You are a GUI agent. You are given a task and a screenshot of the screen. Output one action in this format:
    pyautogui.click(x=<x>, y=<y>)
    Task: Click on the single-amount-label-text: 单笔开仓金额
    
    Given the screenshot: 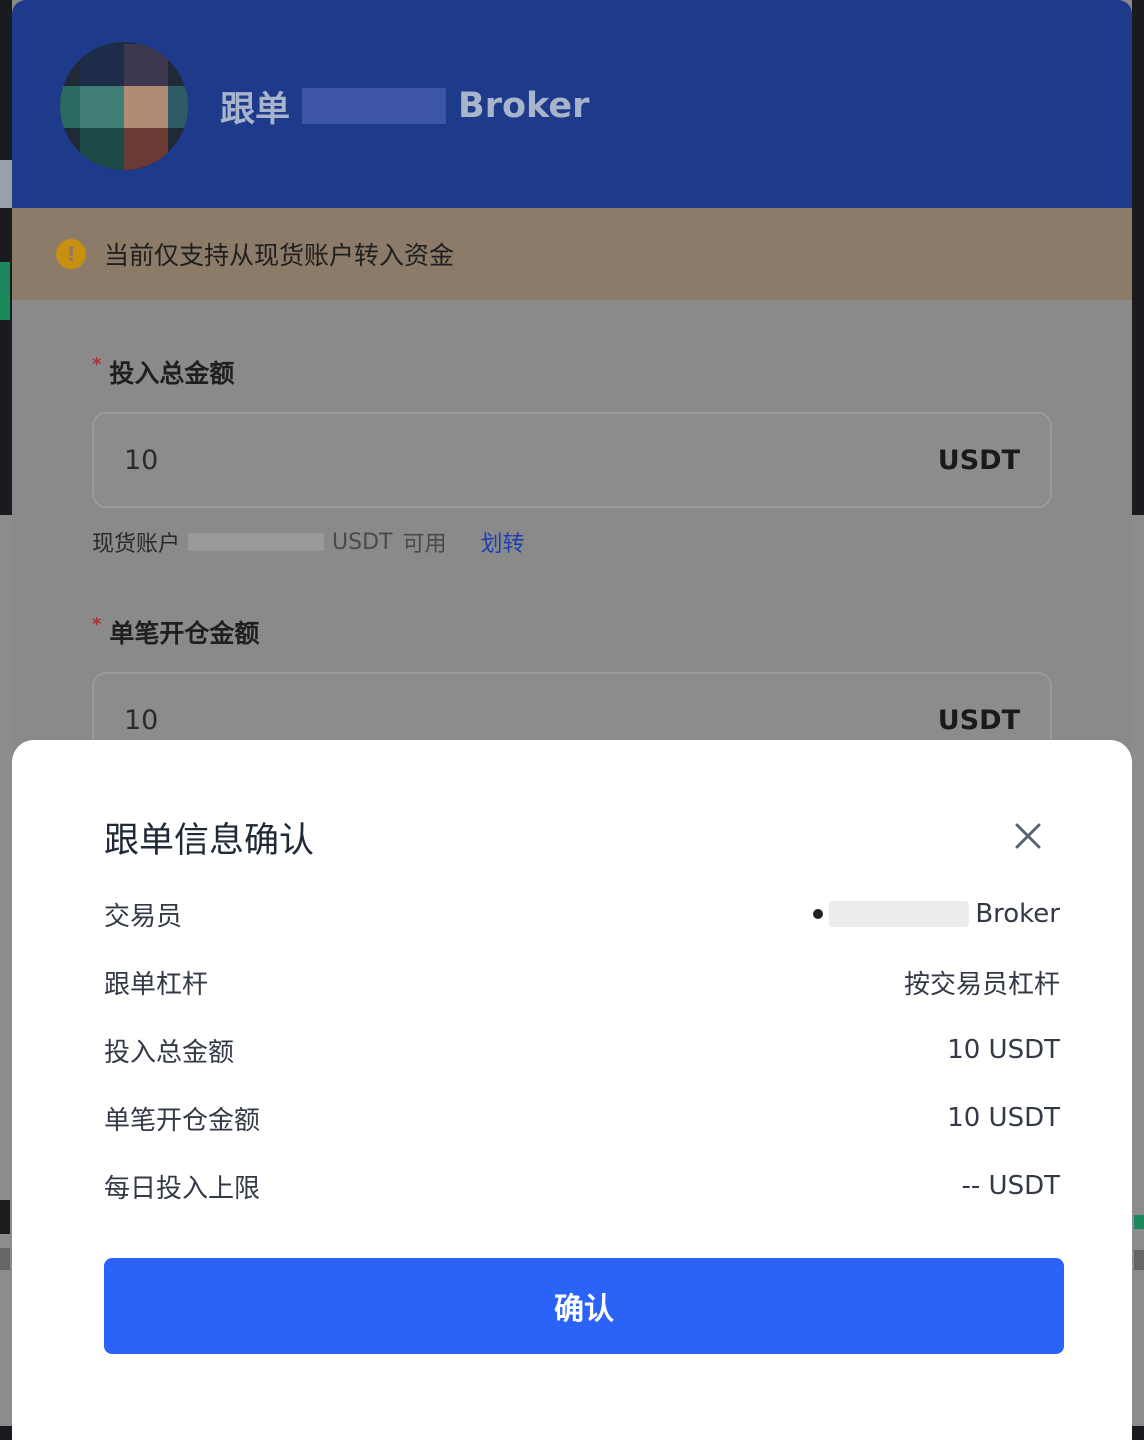 What is the action you would take?
    pyautogui.click(x=184, y=633)
    